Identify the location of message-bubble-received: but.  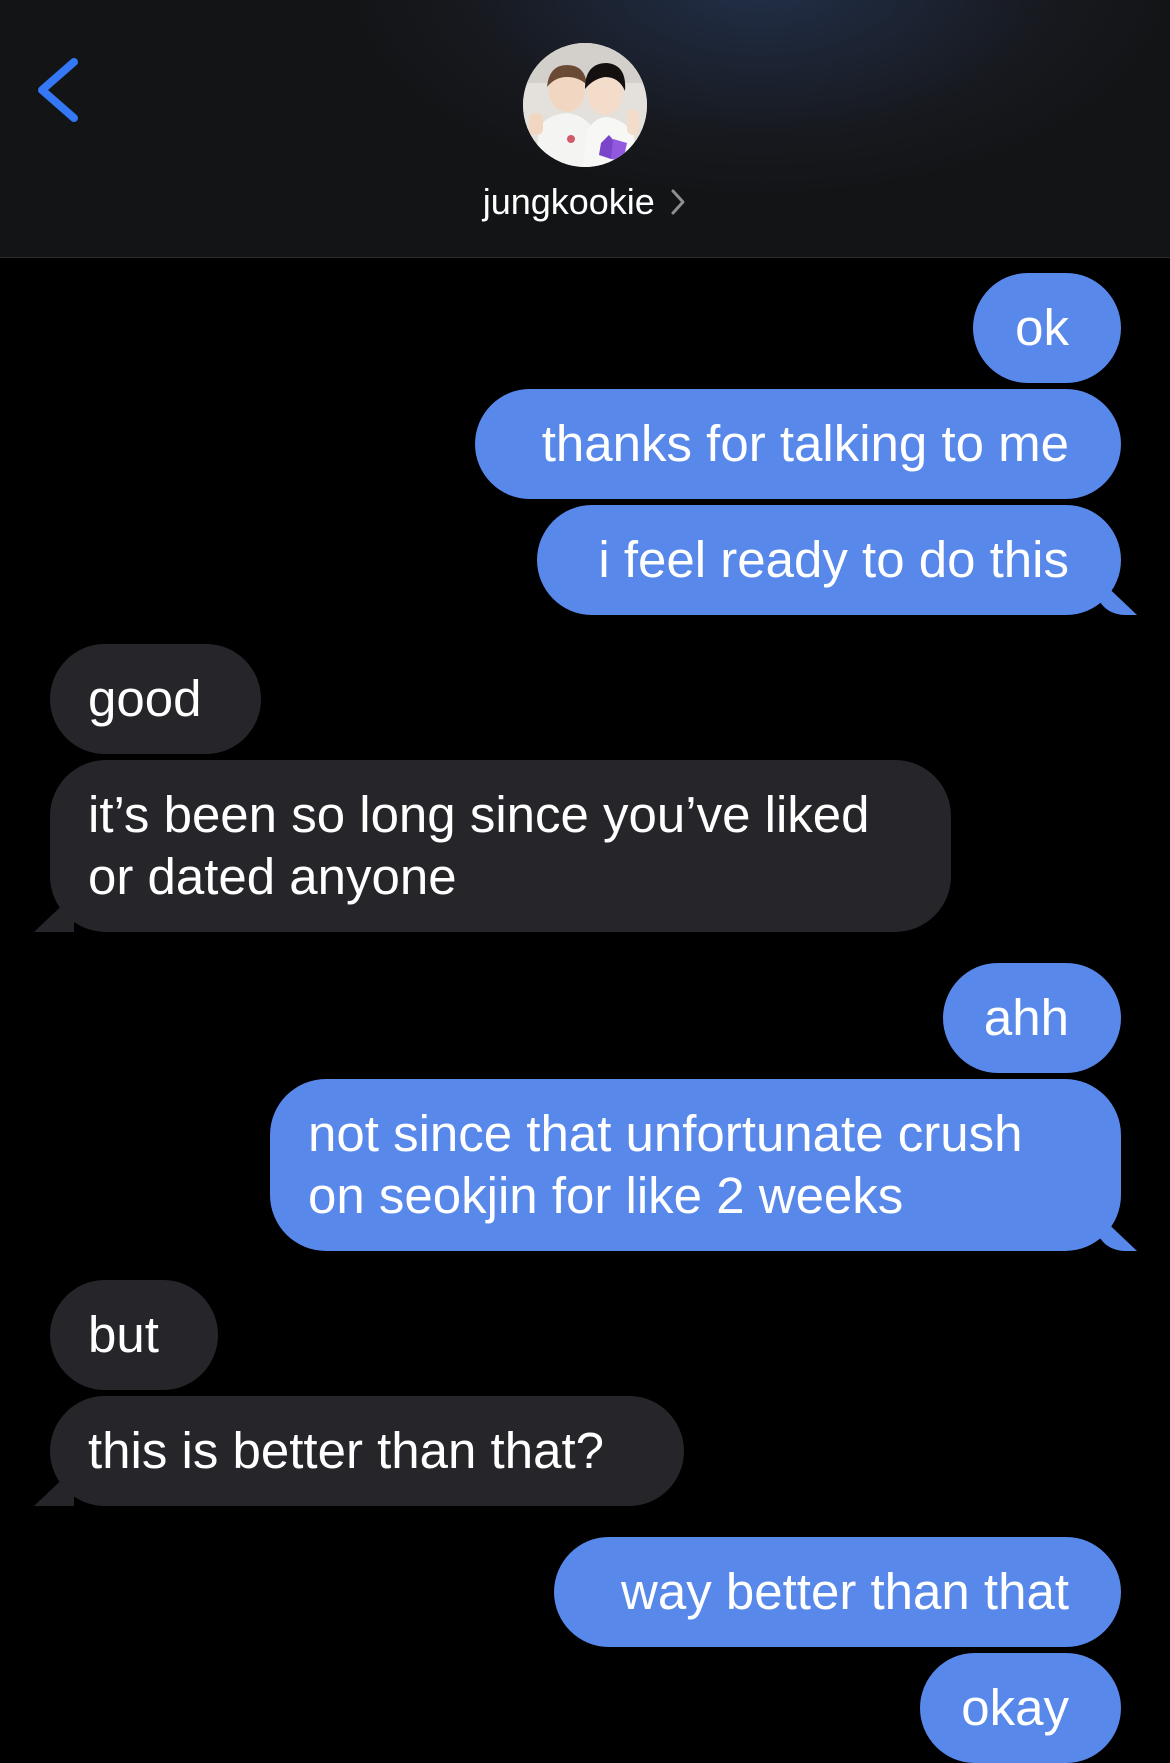
(134, 1335).